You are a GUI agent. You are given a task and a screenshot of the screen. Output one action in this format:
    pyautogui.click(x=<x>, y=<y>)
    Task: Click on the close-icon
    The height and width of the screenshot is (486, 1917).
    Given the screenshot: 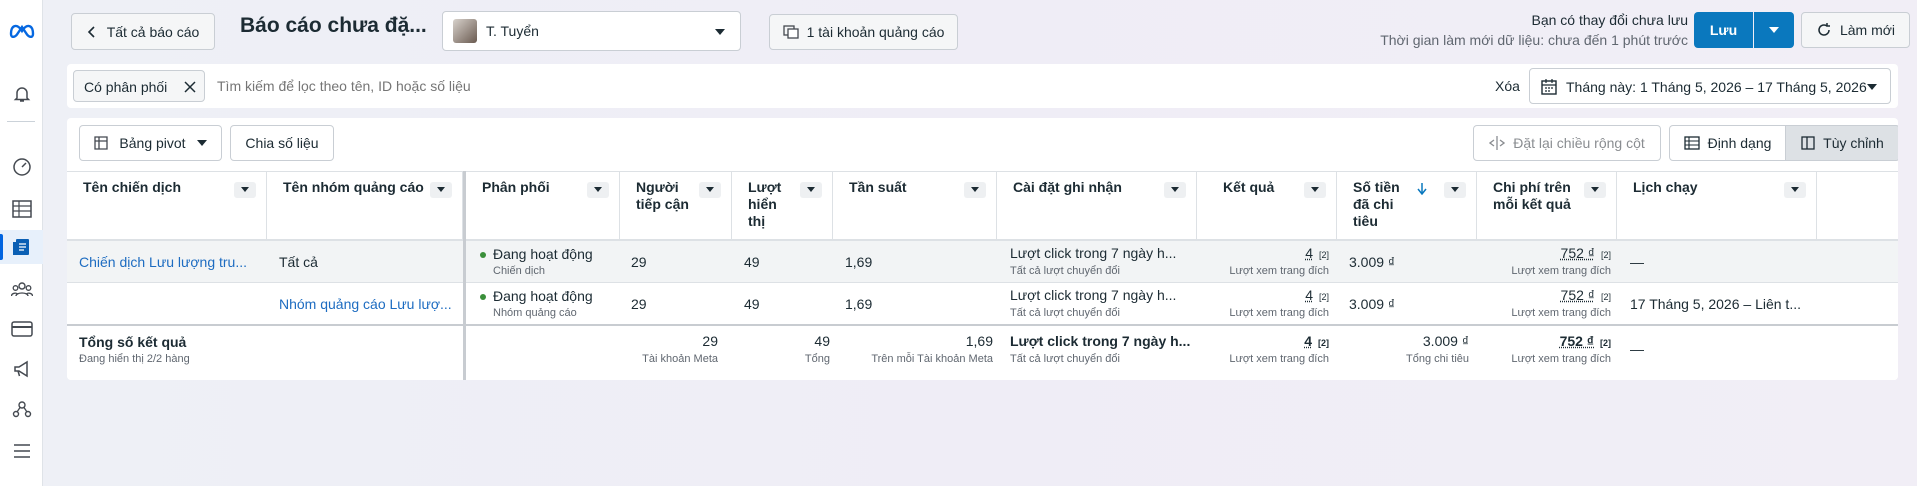 What is the action you would take?
    pyautogui.click(x=190, y=87)
    